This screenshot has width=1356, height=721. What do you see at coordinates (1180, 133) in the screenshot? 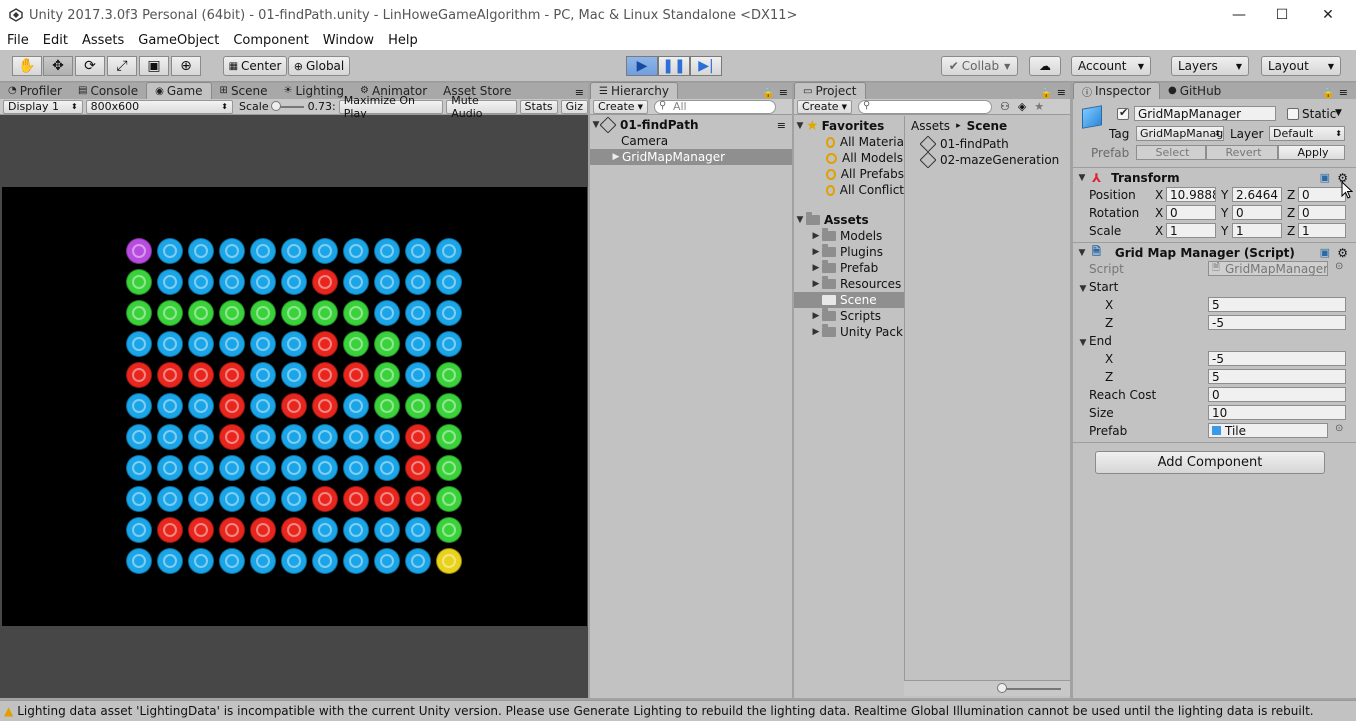
I see `tag-dropdown: GridMapManag ⬍` at bounding box center [1180, 133].